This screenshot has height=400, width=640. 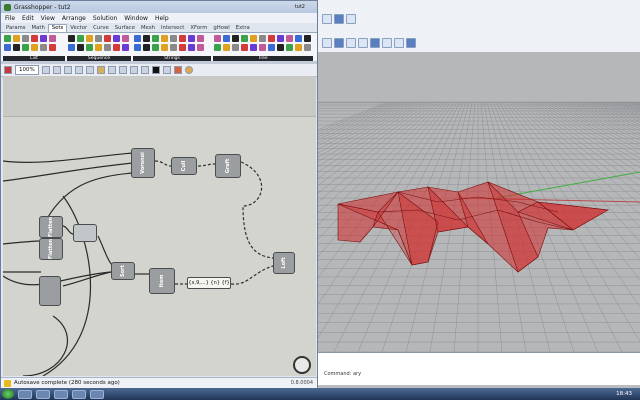 What do you see at coordinates (166, 70) in the screenshot?
I see `shaded-preview-icon` at bounding box center [166, 70].